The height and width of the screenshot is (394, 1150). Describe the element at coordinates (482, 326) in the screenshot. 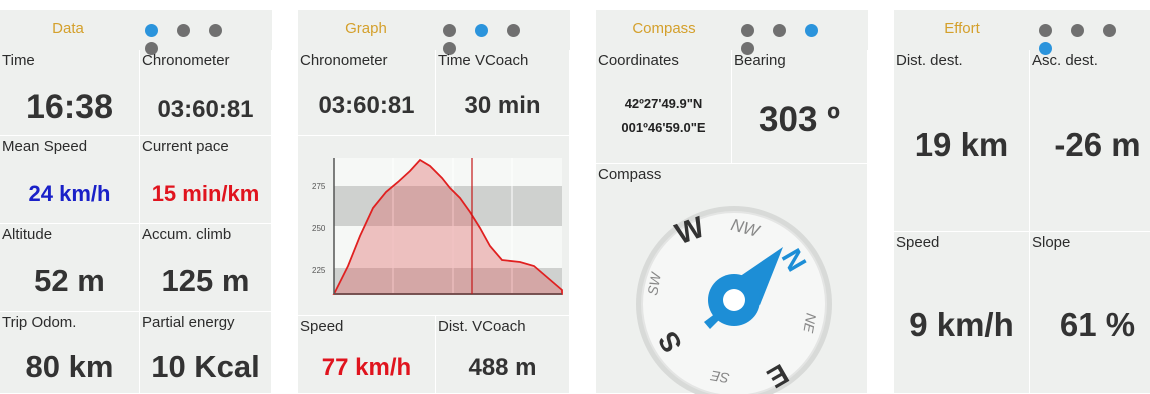

I see `field-label: Dist. VCoach` at that location.